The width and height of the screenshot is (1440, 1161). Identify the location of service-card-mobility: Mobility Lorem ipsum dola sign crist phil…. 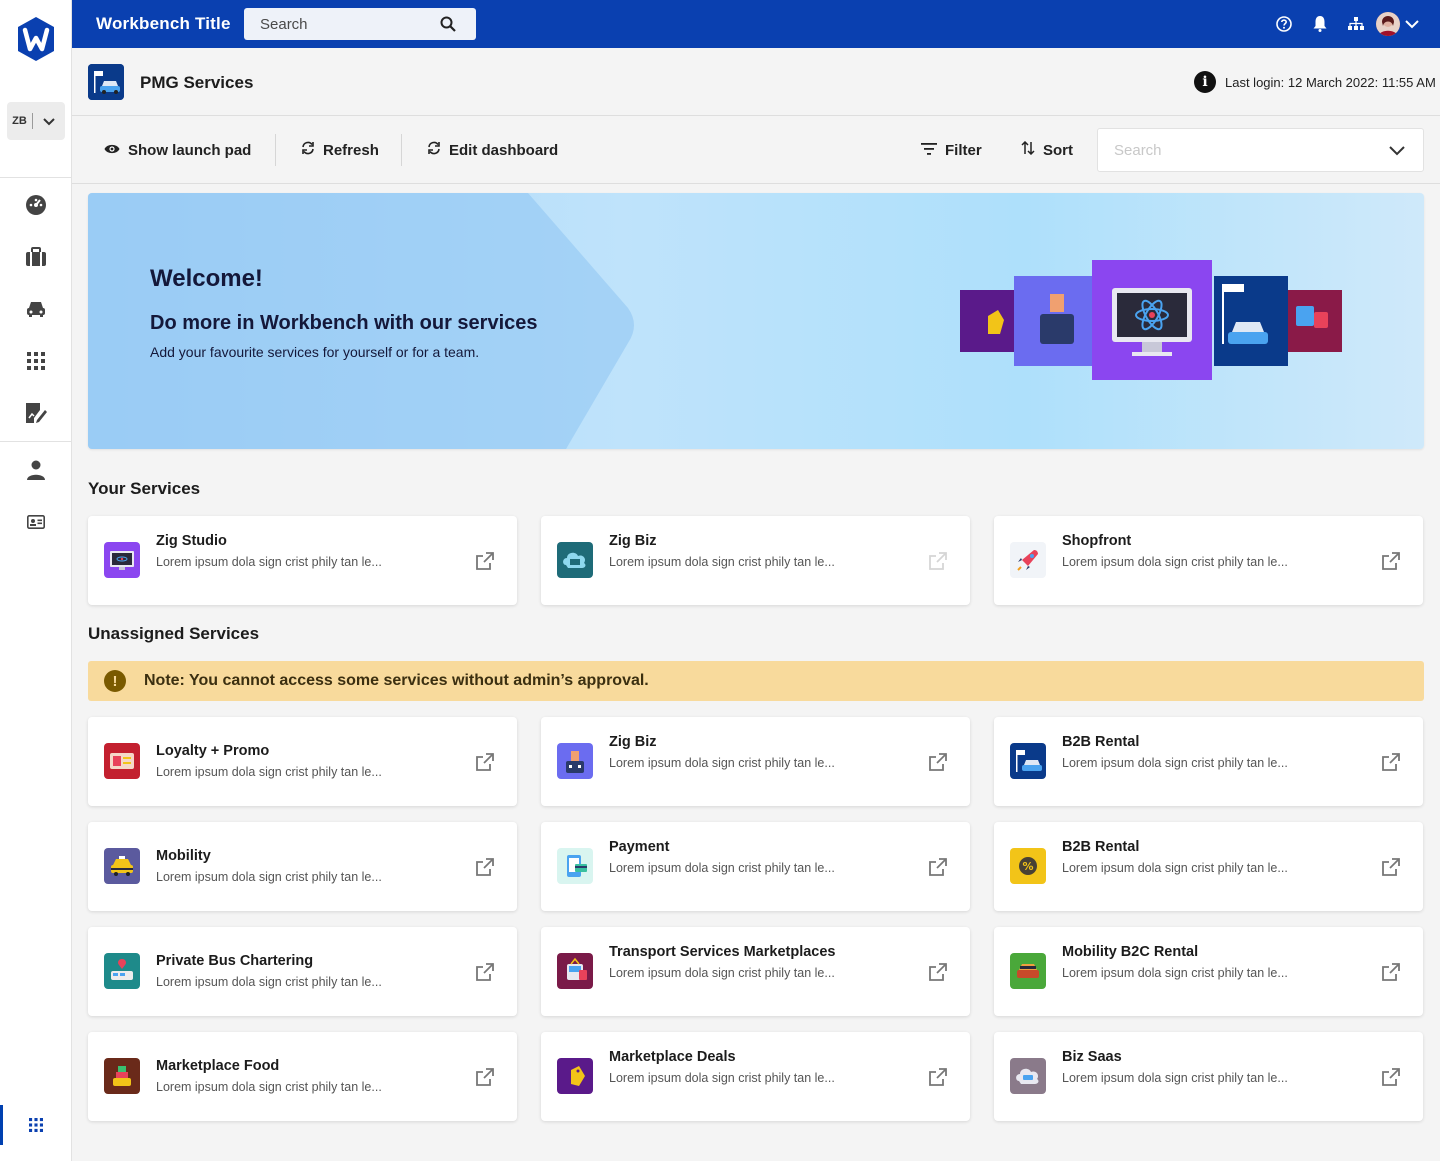
(302, 866).